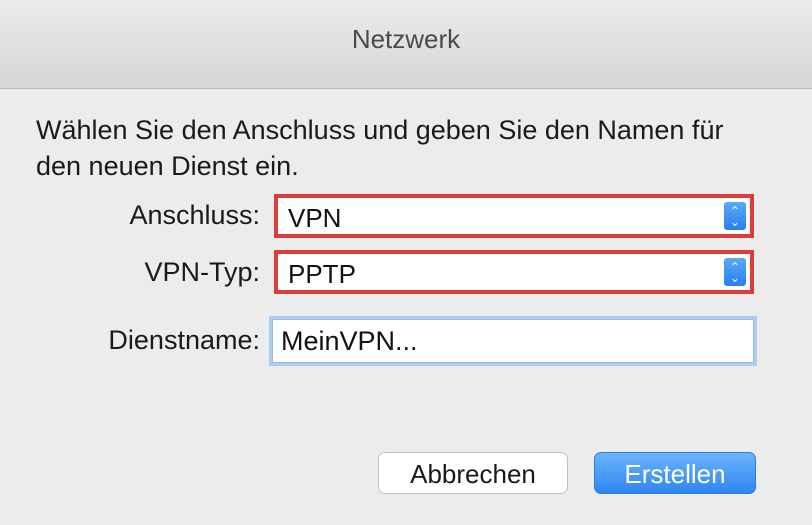 The width and height of the screenshot is (812, 525). I want to click on dienstname-label: Dienstname:, so click(184, 340).